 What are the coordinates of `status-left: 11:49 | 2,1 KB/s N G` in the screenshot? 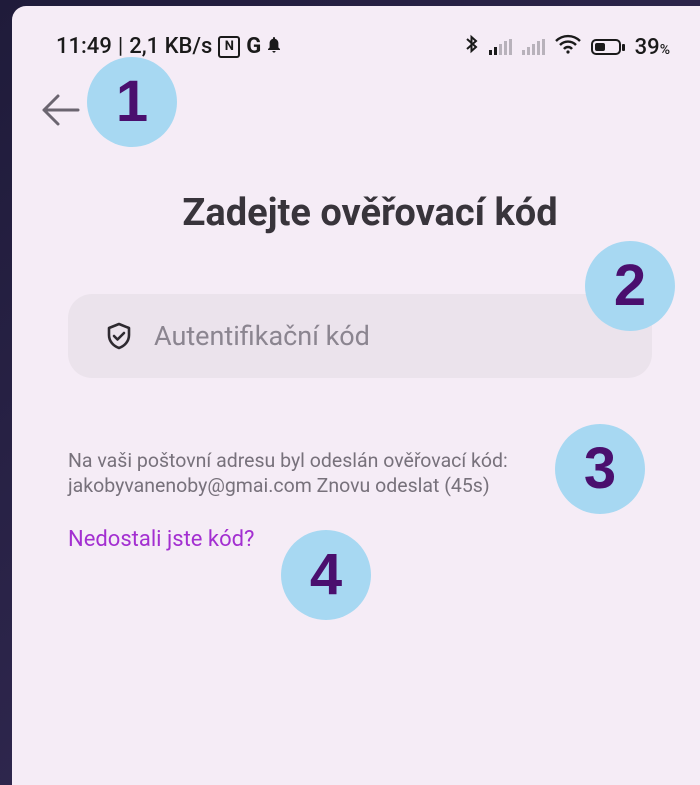 It's located at (168, 46).